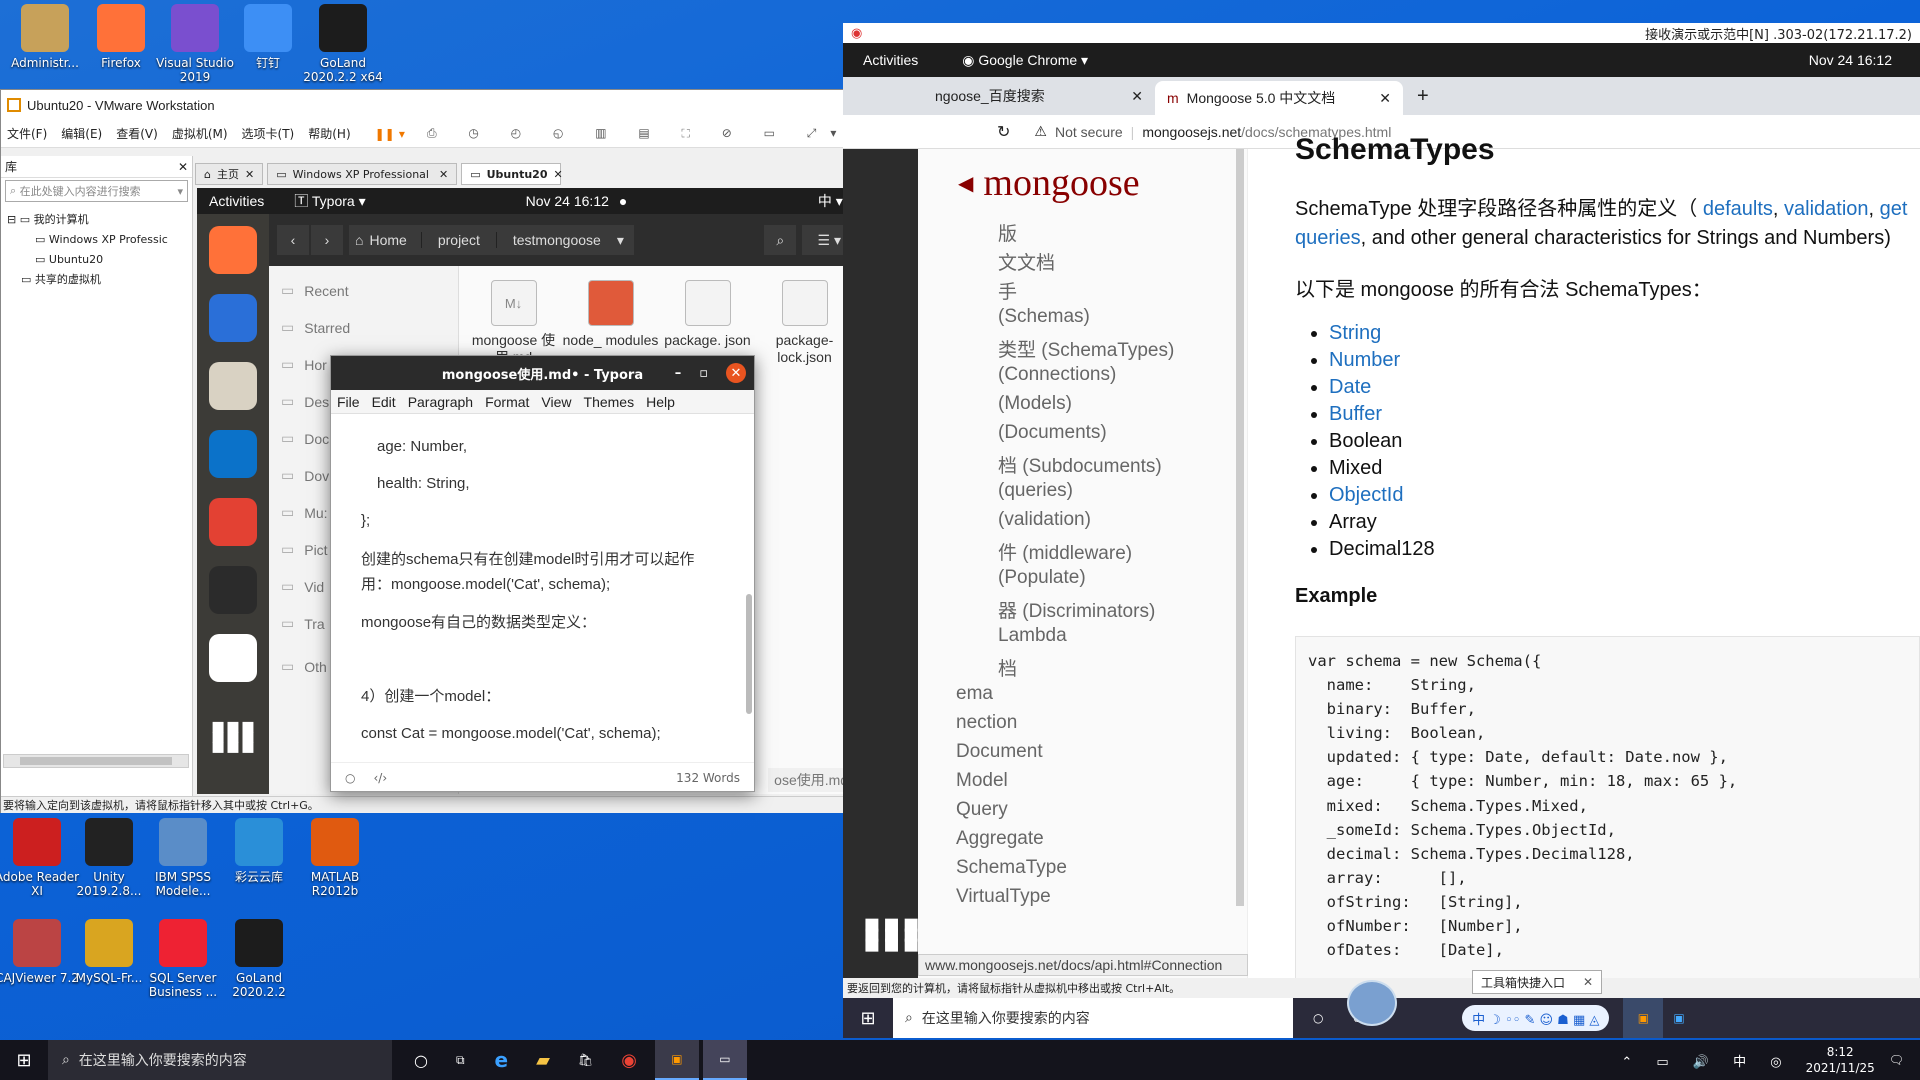  Describe the element at coordinates (736, 373) in the screenshot. I see `typora-close-icon: ✕` at that location.